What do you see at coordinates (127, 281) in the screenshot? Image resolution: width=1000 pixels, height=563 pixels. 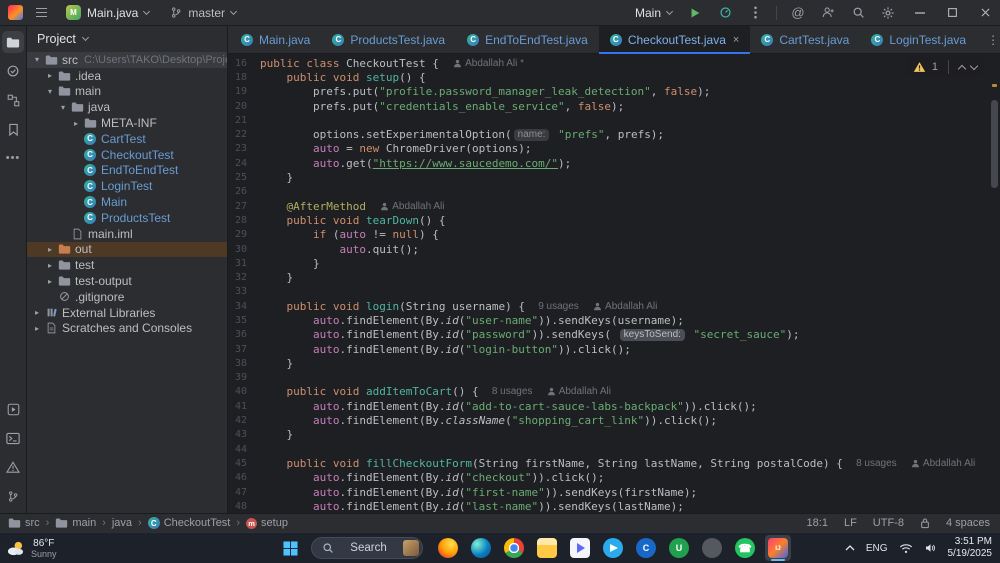 I see `tree-item-test-output: ▸ test-output` at bounding box center [127, 281].